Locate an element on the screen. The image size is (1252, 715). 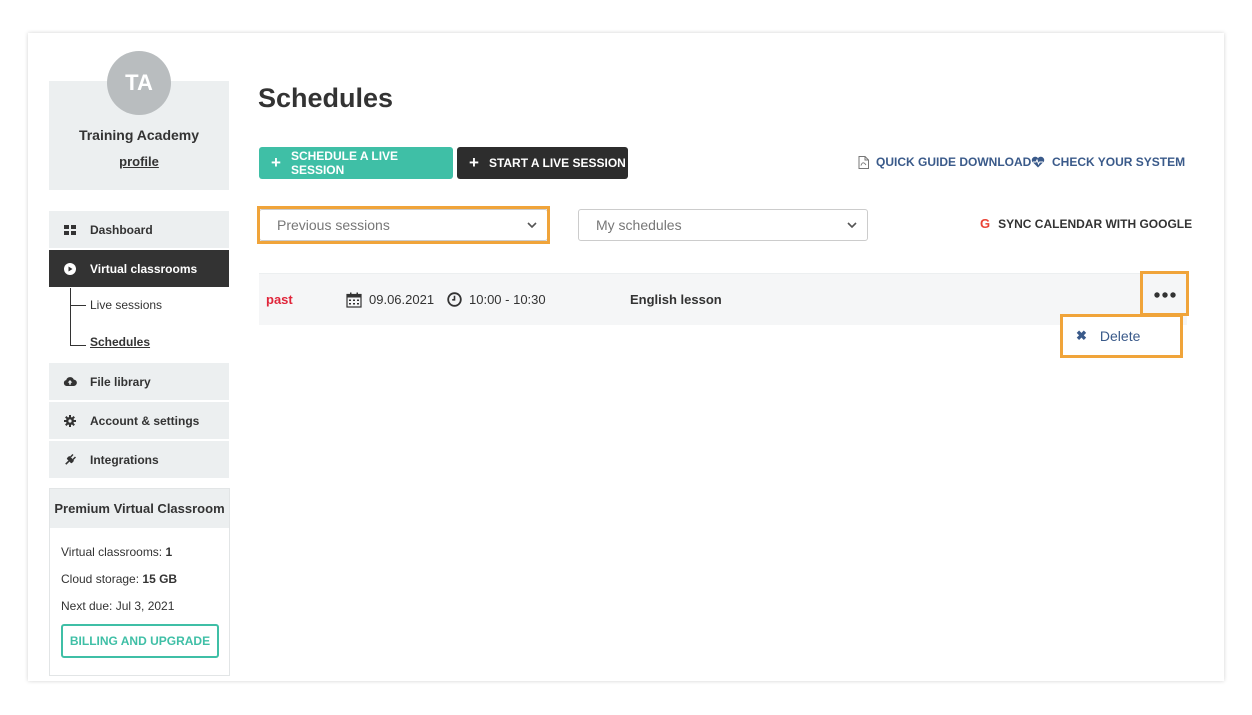
calendar-icon is located at coordinates (354, 300).